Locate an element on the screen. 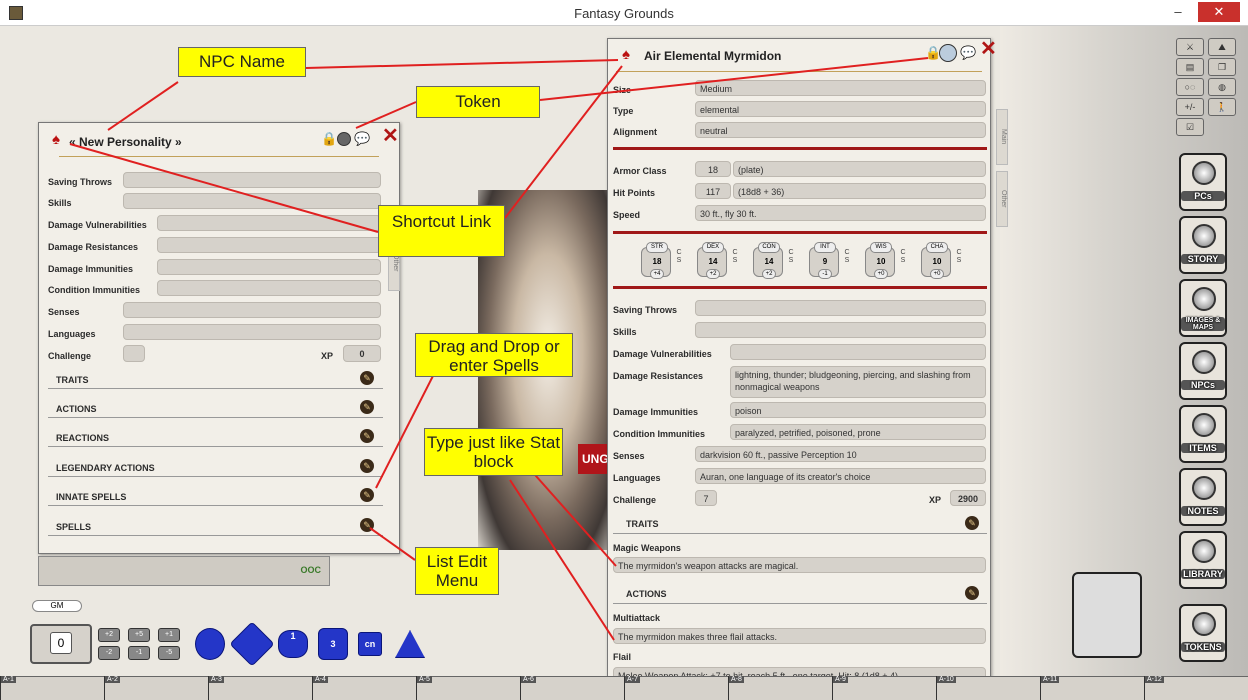  modifier-value: 0 is located at coordinates (61, 643).